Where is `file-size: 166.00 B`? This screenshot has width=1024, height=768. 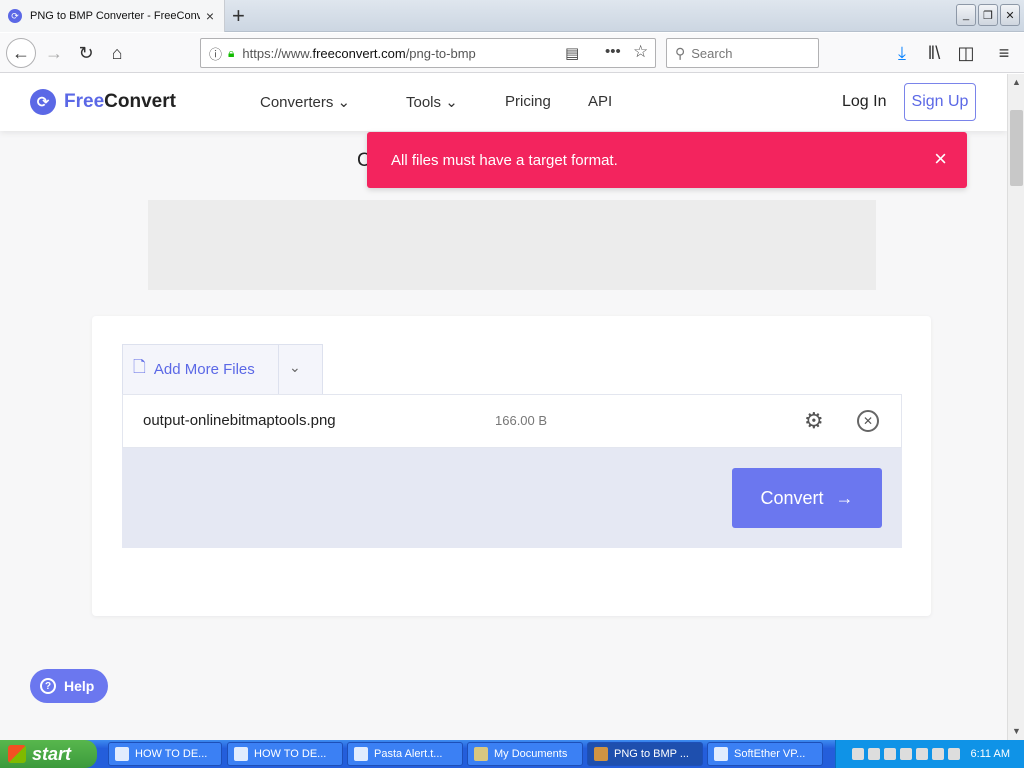
file-size: 166.00 B is located at coordinates (521, 420).